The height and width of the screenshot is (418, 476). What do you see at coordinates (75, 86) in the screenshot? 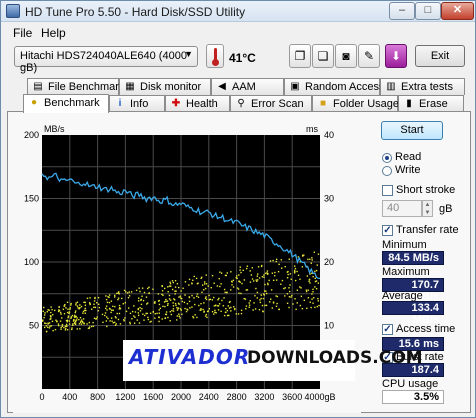
I see `tab-file-benchmark: ▤ File Benchmark` at bounding box center [75, 86].